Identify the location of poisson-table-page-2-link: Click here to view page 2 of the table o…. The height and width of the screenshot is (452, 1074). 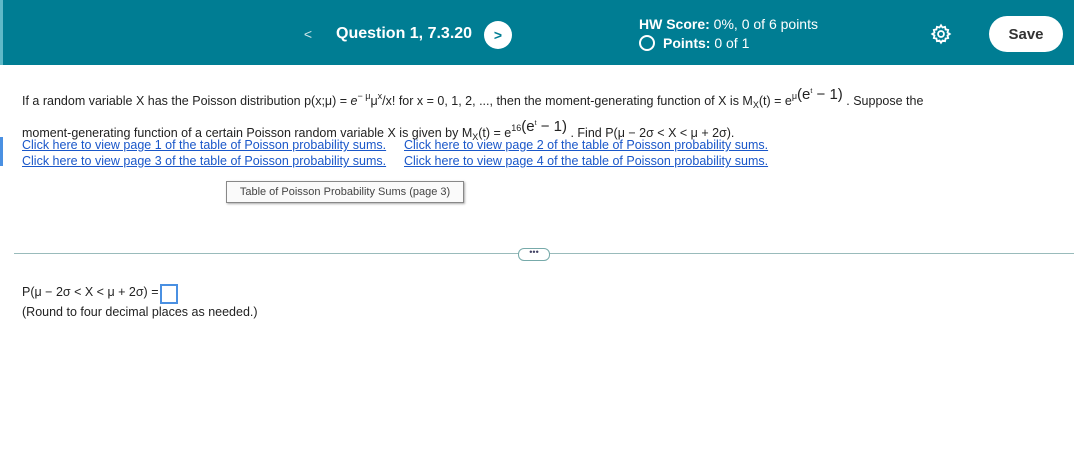
(586, 145).